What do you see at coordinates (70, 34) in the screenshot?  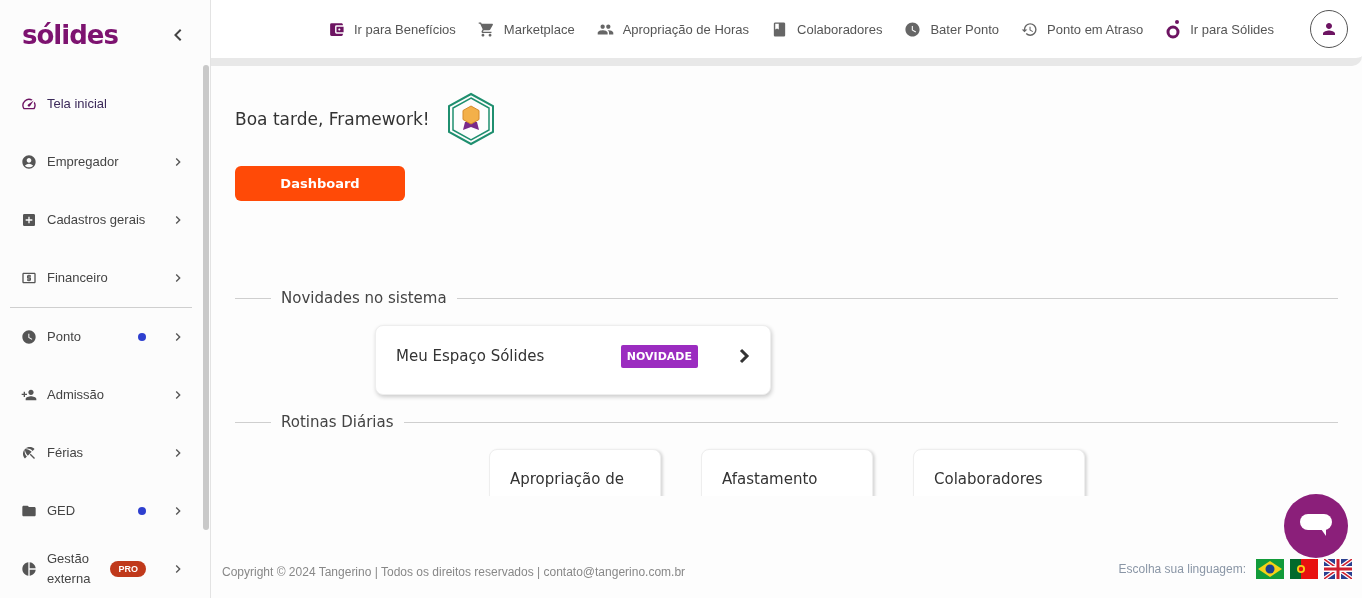 I see `logo: sólides` at bounding box center [70, 34].